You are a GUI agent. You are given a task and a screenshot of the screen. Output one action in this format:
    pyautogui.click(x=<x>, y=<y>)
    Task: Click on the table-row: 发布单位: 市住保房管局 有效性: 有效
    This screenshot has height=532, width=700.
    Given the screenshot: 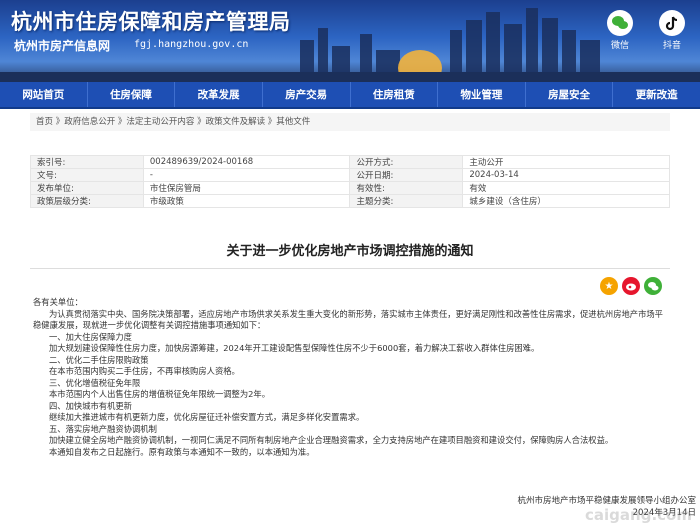 What is the action you would take?
    pyautogui.click(x=350, y=188)
    